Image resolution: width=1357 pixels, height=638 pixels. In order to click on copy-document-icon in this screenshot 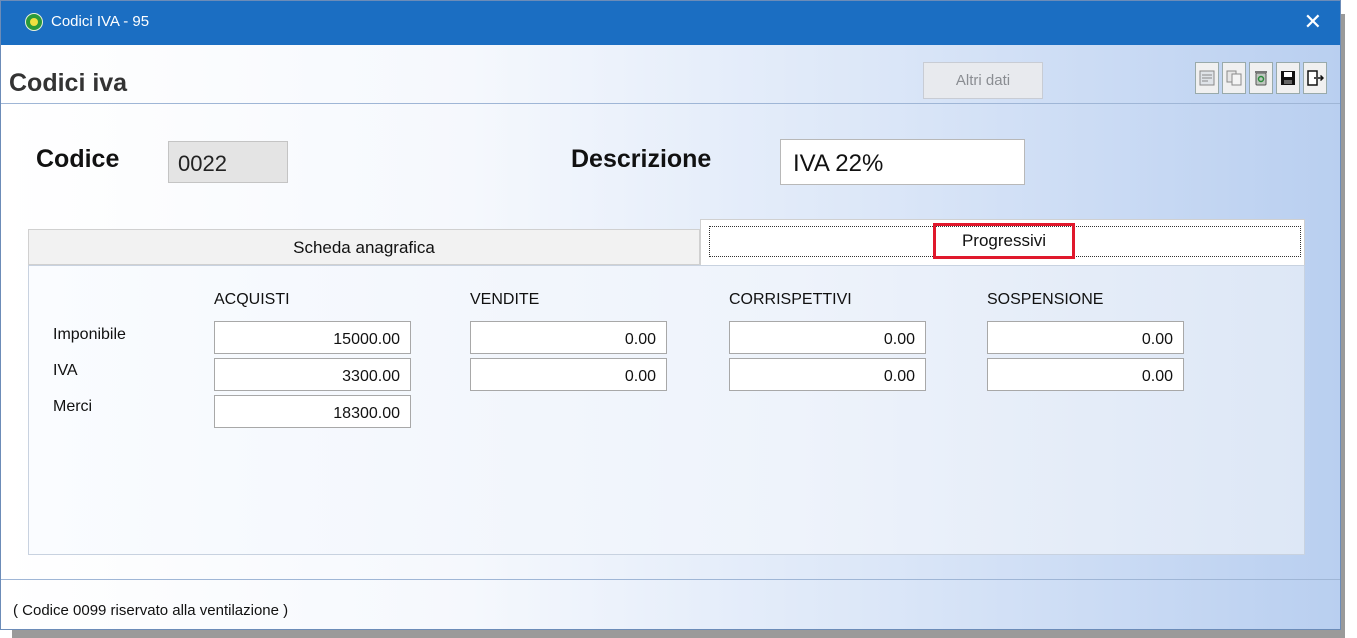, I will do `click(1234, 78)`.